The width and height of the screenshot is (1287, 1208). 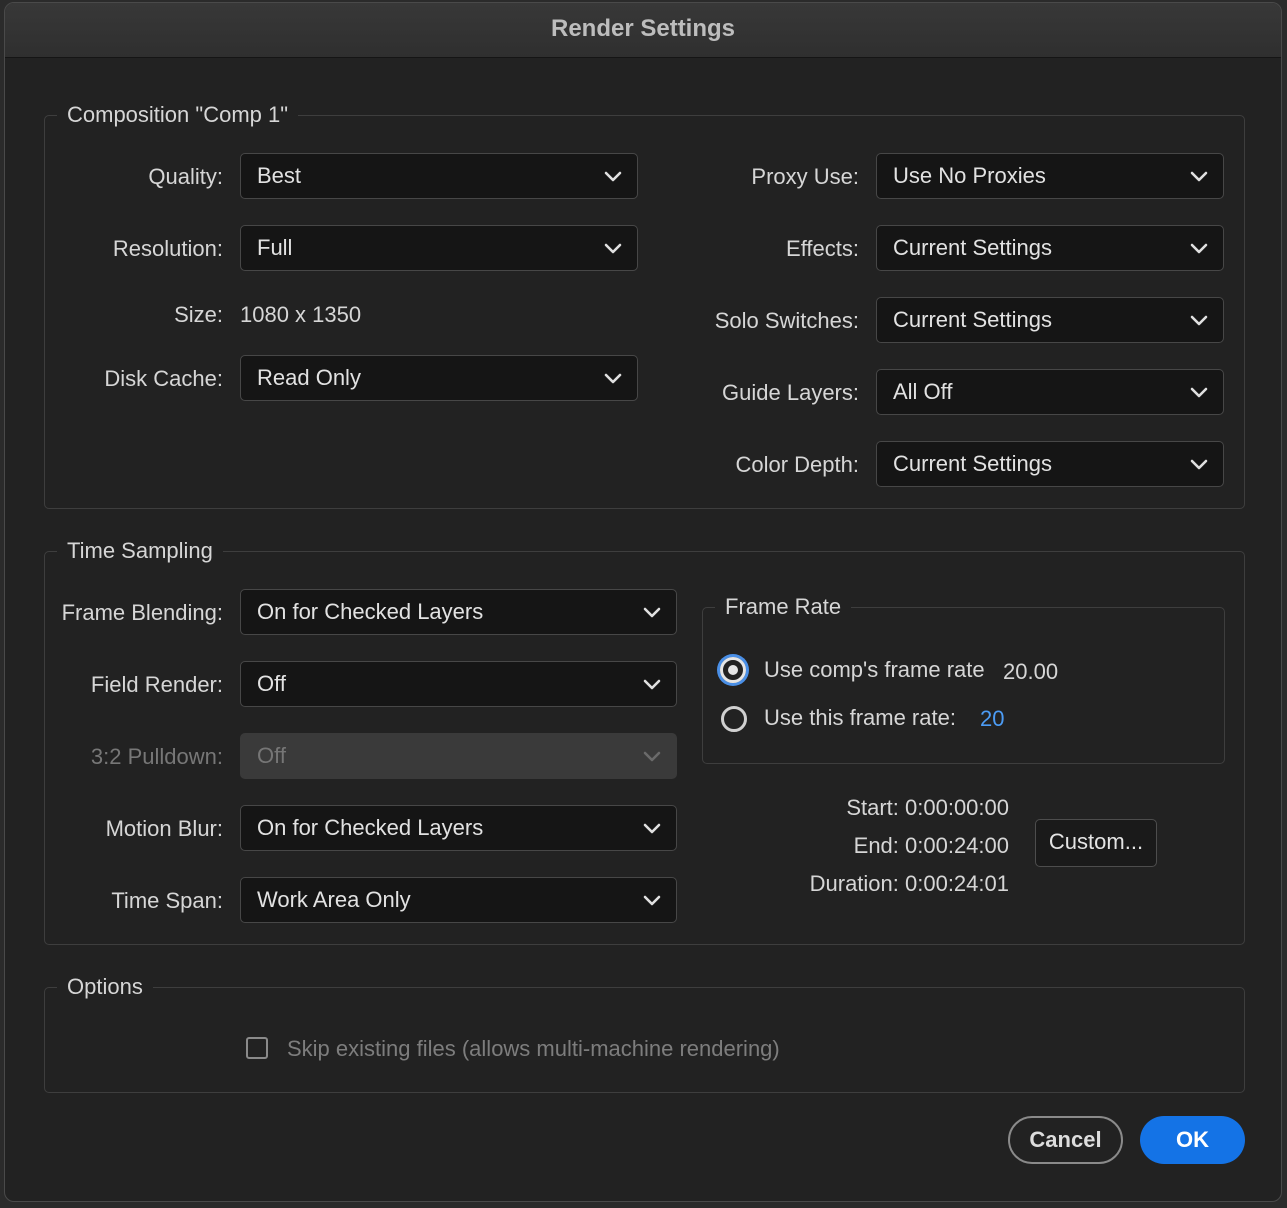 I want to click on use-this-frame-rate-label: Use this frame rate:, so click(x=860, y=718).